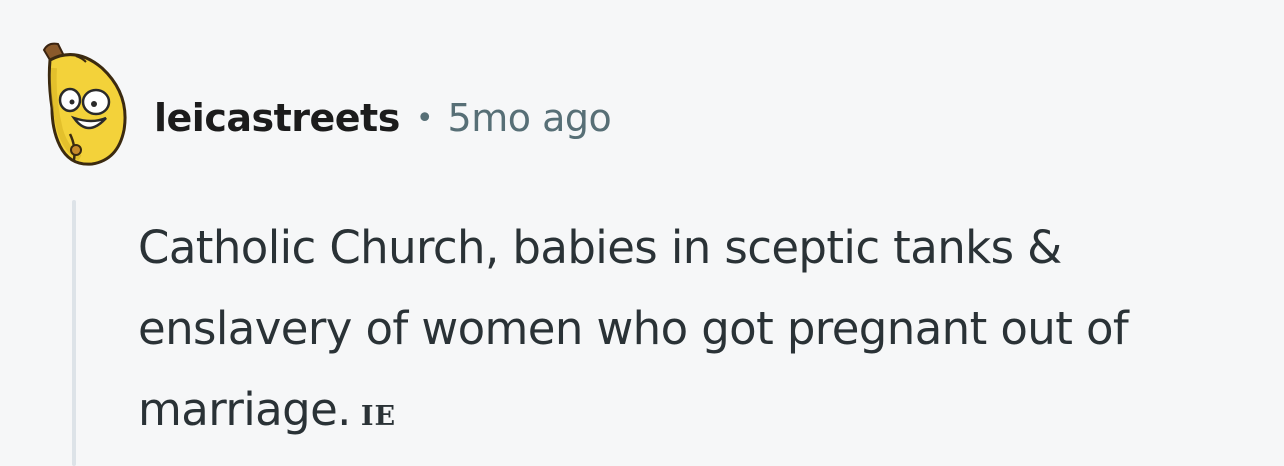 The height and width of the screenshot is (466, 1284). I want to click on comment-timestamp: 5mo ago, so click(530, 118).